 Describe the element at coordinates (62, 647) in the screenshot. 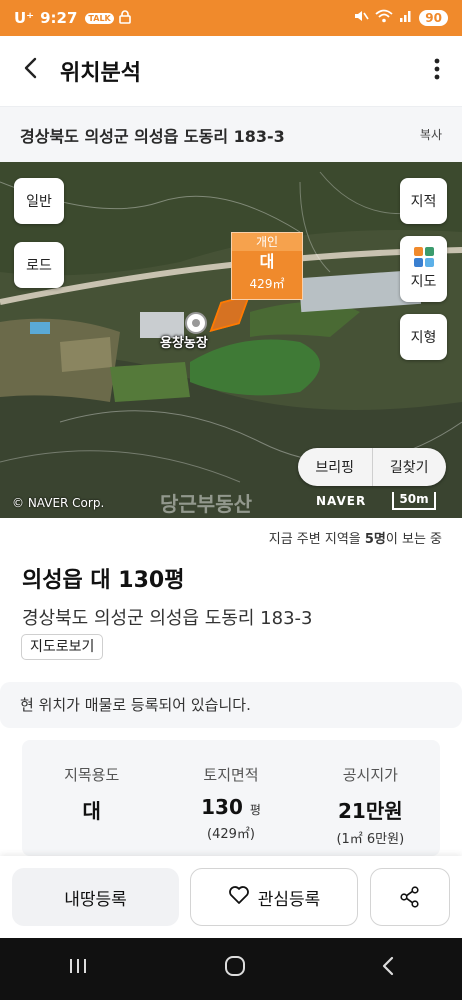

I see `view-on-map-button: 지도로보기` at that location.